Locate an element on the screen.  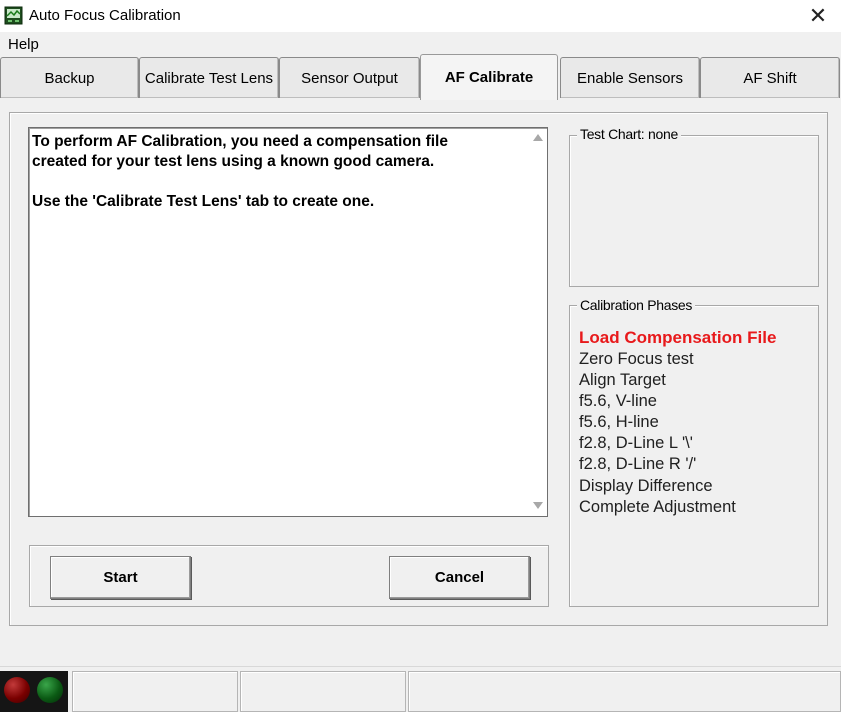
test-chart-group is located at coordinates (694, 211).